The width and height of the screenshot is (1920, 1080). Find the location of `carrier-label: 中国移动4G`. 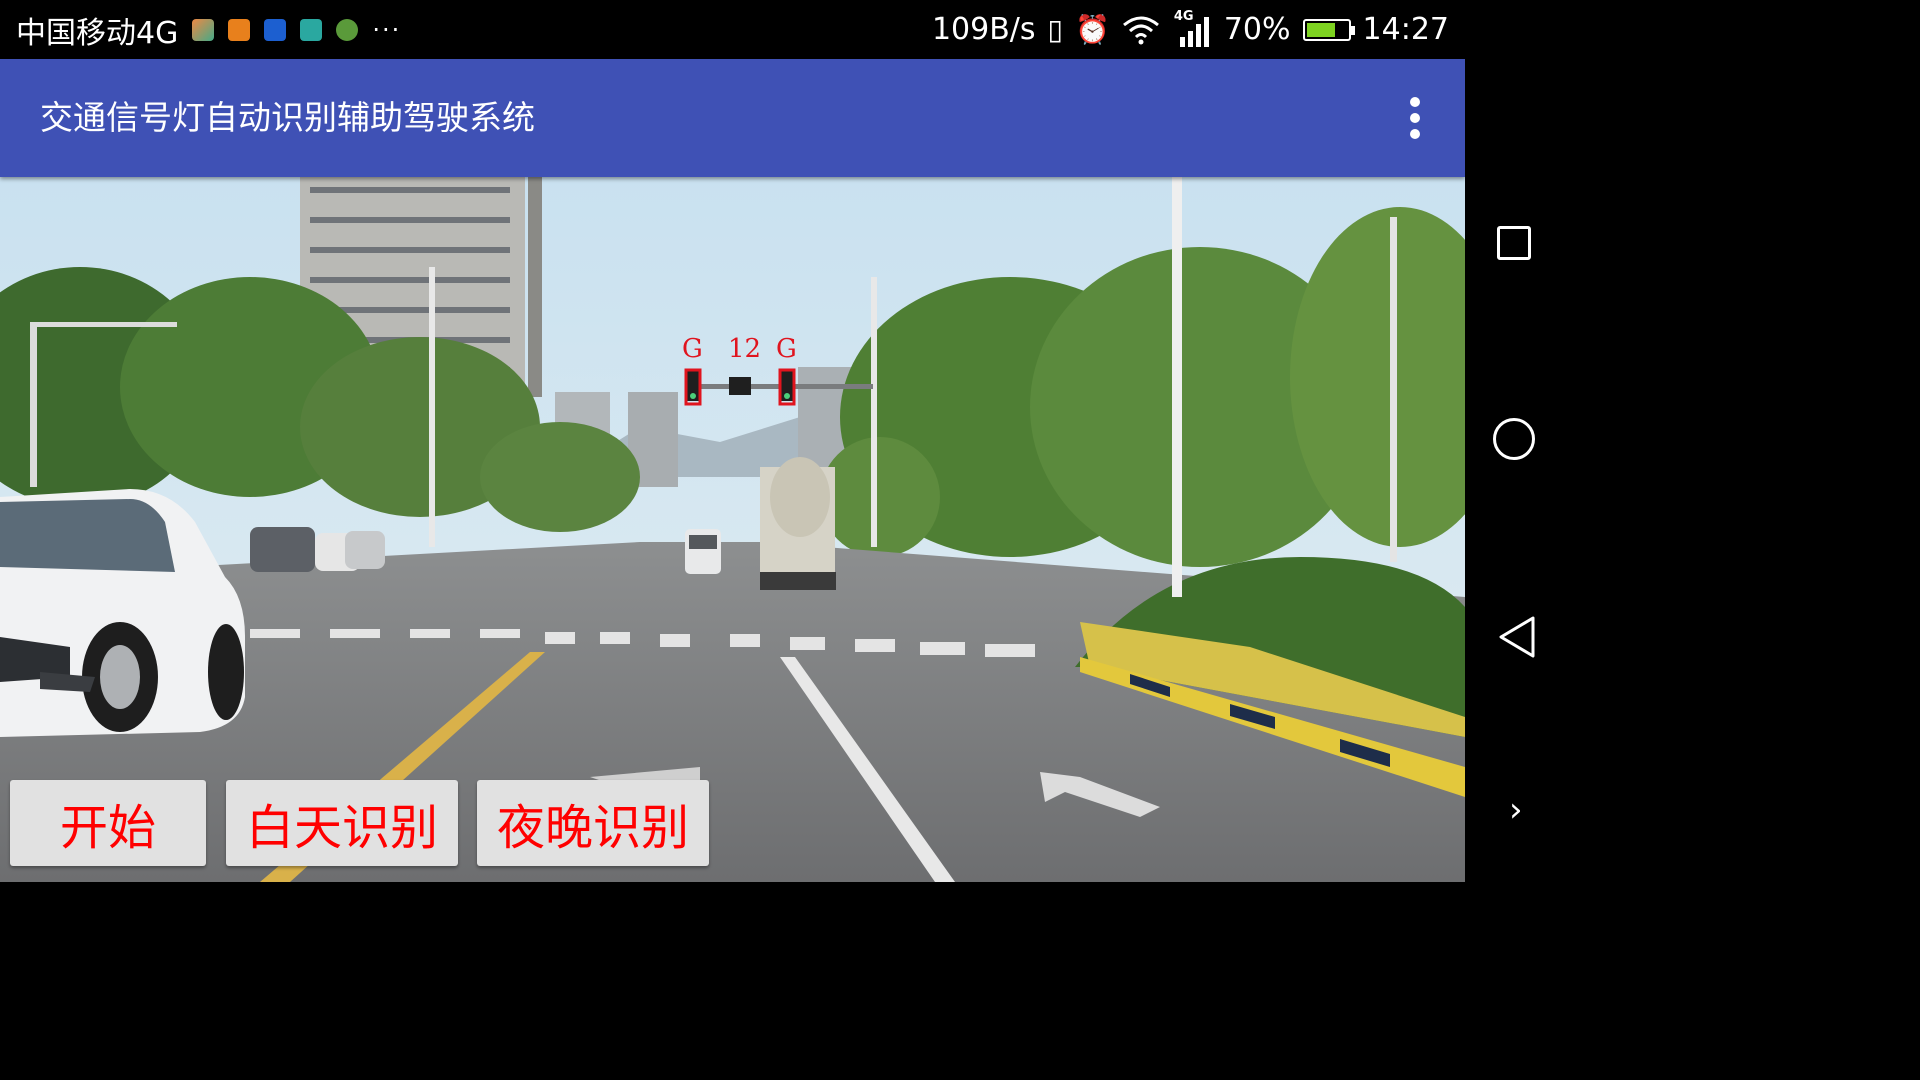

carrier-label: 中国移动4G is located at coordinates (97, 33).